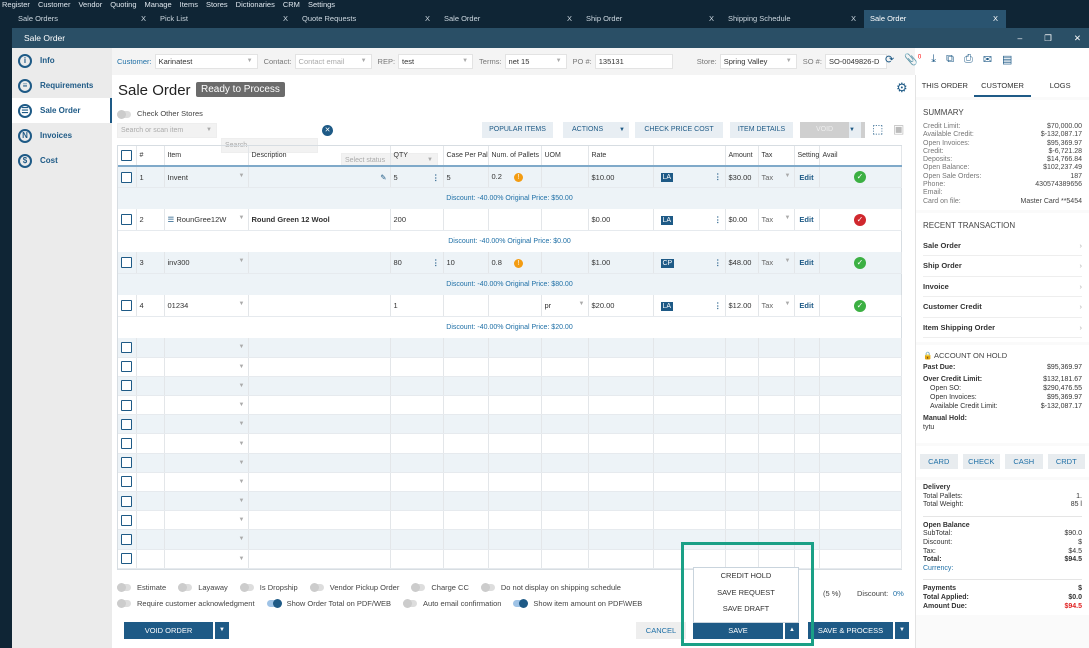 The height and width of the screenshot is (648, 1089). Describe the element at coordinates (850, 630) in the screenshot. I see `save-process-button: SAVE & PROCESS` at that location.